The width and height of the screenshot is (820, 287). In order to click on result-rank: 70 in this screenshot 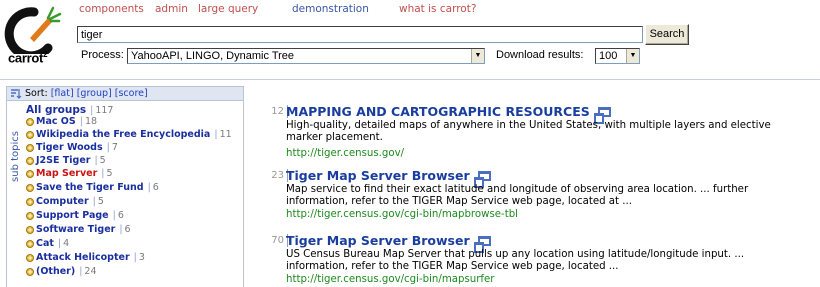, I will do `click(277, 240)`.